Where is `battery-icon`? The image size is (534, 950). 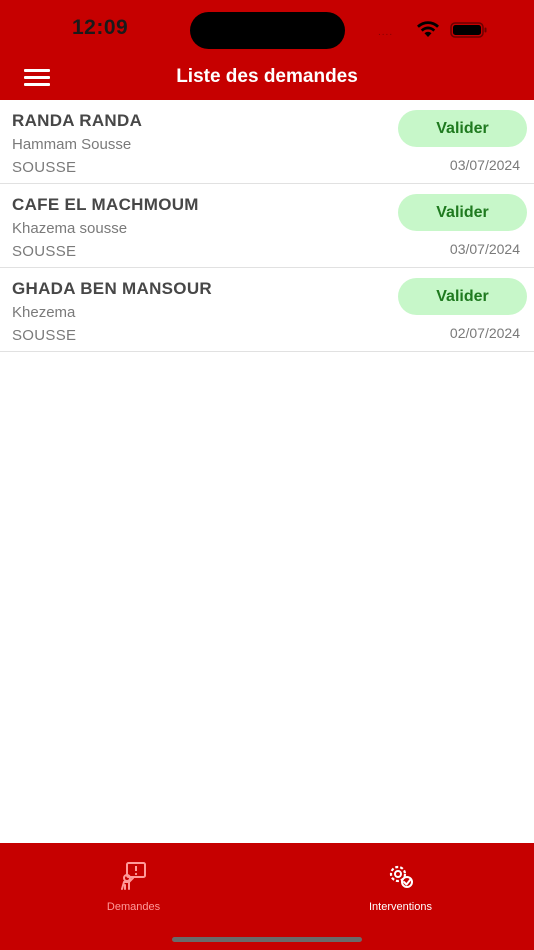
battery-icon is located at coordinates (468, 30).